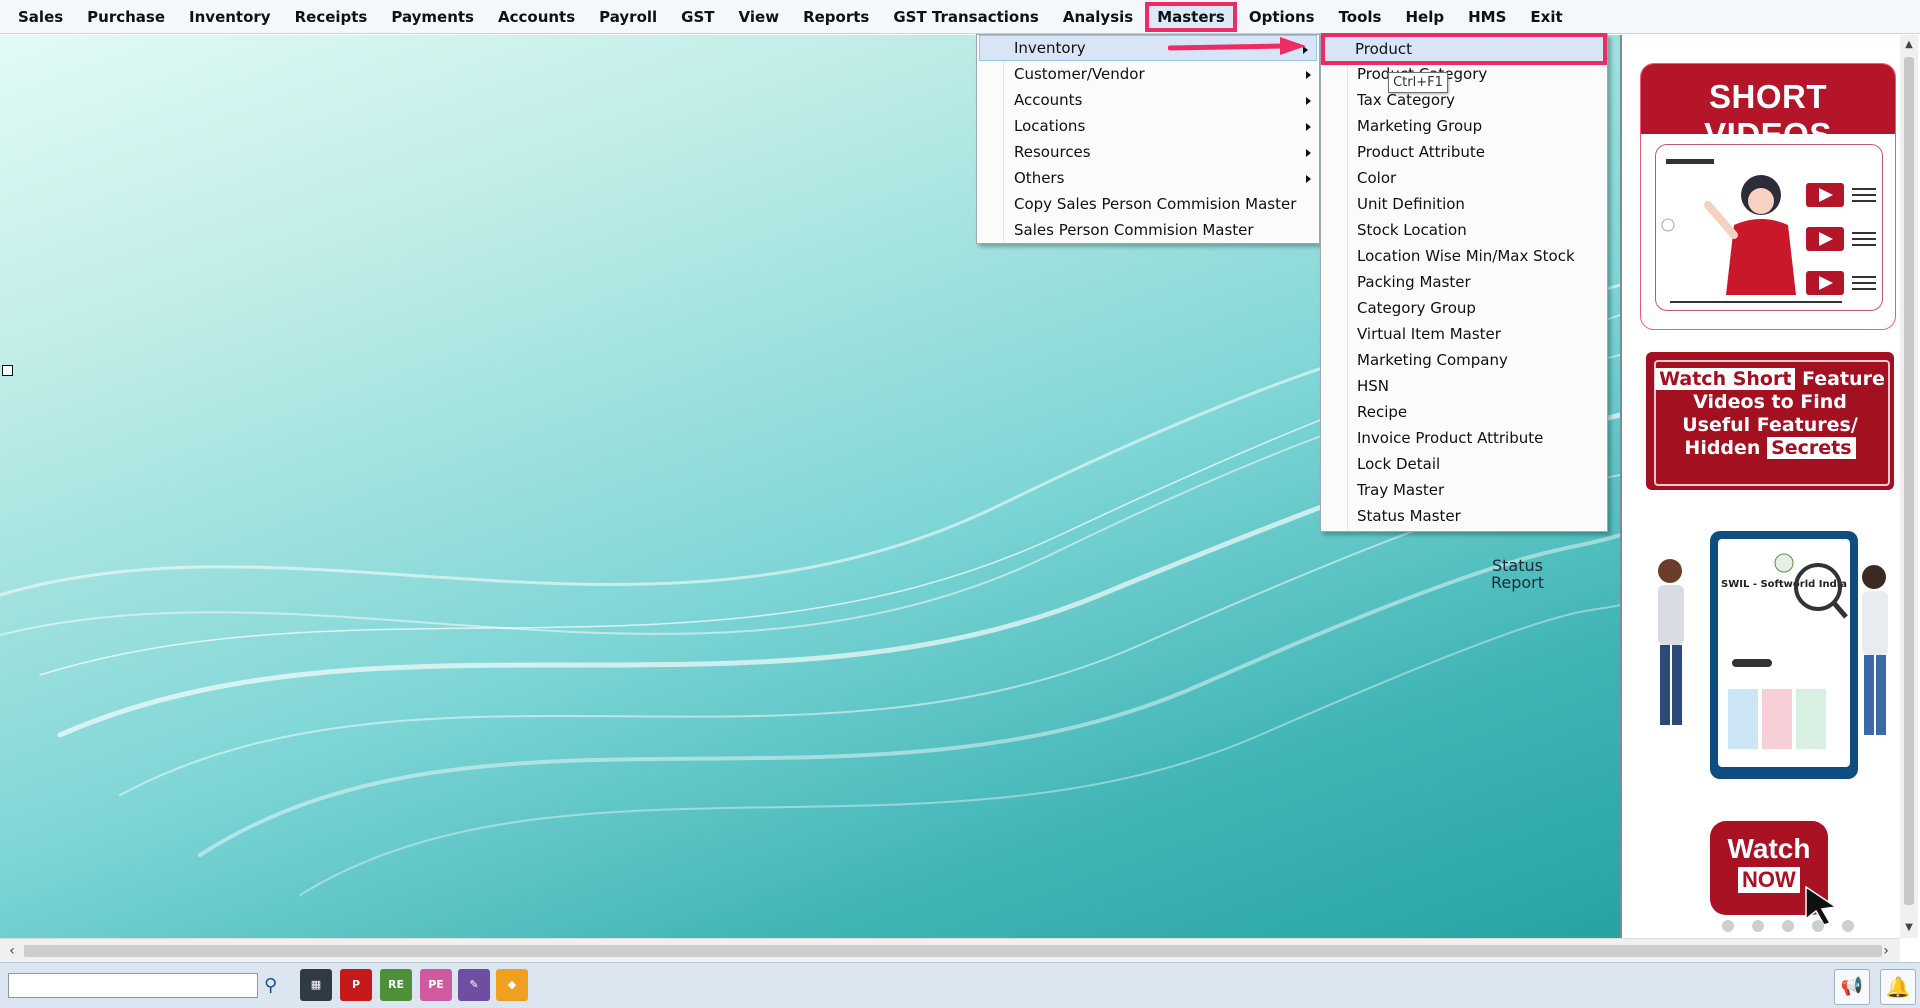 The image size is (1920, 1008). I want to click on inventory-item-unit-definition: Unit Definition, so click(1464, 204).